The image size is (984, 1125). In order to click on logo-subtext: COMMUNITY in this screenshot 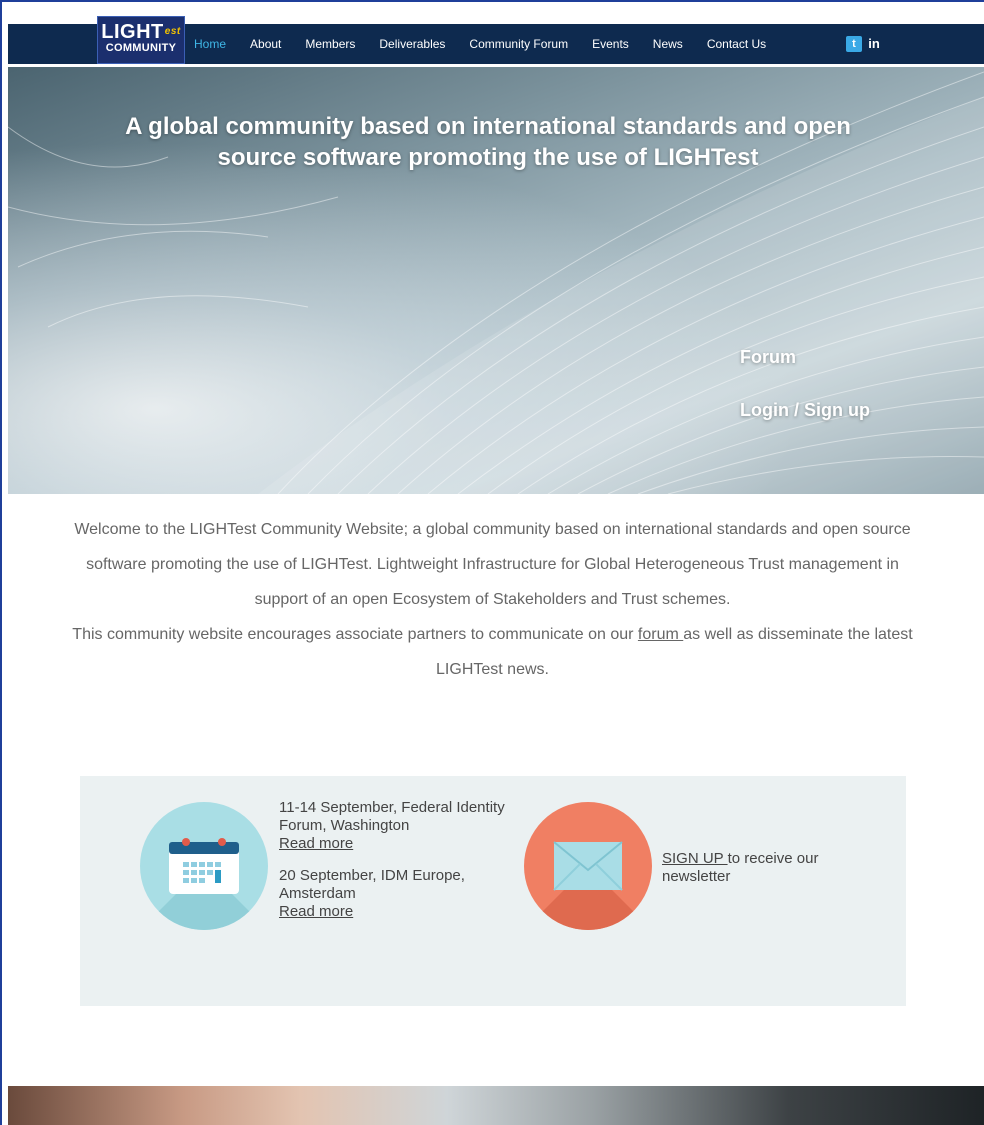, I will do `click(141, 48)`.